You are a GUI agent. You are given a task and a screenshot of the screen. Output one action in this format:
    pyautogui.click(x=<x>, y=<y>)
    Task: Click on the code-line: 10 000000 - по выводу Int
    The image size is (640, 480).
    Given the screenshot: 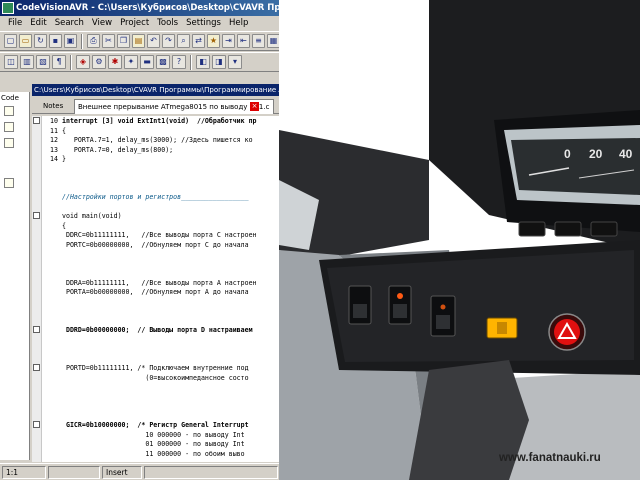 What is the action you would take?
    pyautogui.click(x=156, y=435)
    